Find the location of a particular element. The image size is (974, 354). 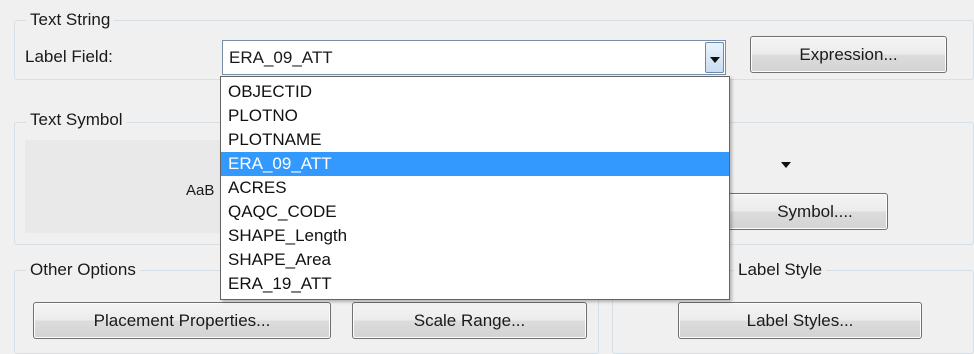

dropdown-option-qaqc-code: QAQC_CODE is located at coordinates (475, 212).